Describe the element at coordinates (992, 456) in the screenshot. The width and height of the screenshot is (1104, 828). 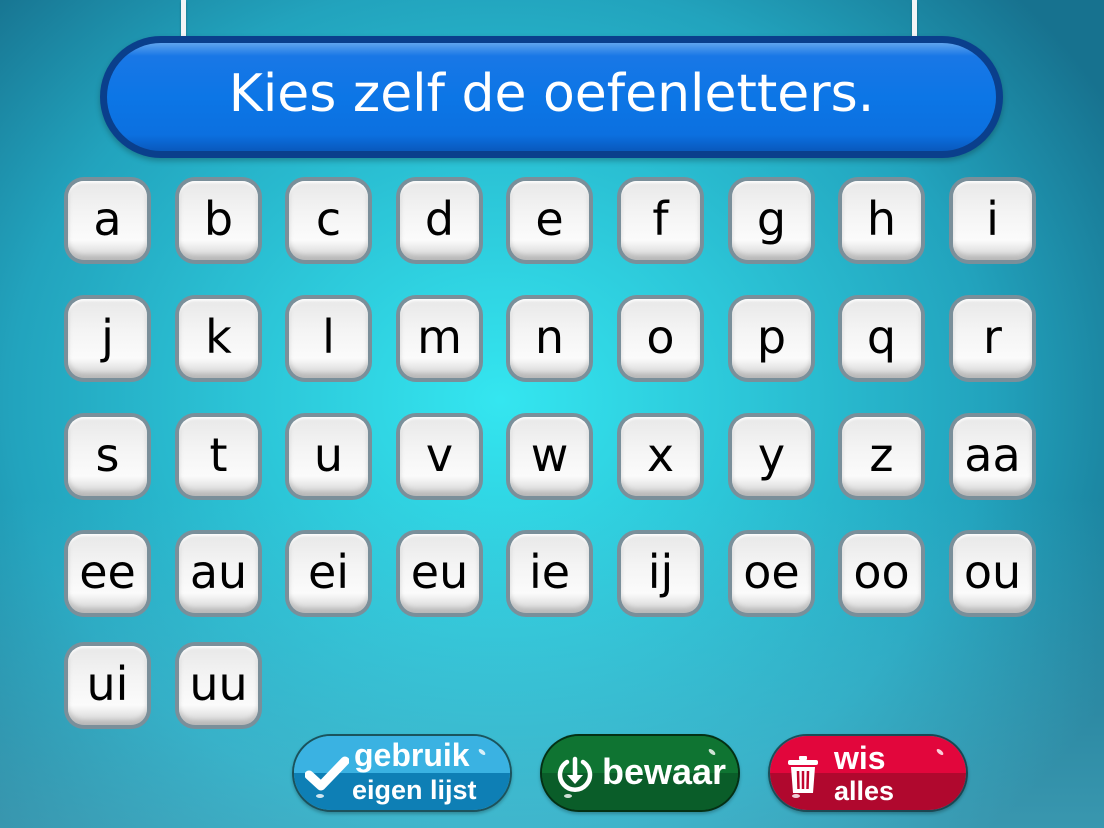
I see `letter-tile-aa: aa` at that location.